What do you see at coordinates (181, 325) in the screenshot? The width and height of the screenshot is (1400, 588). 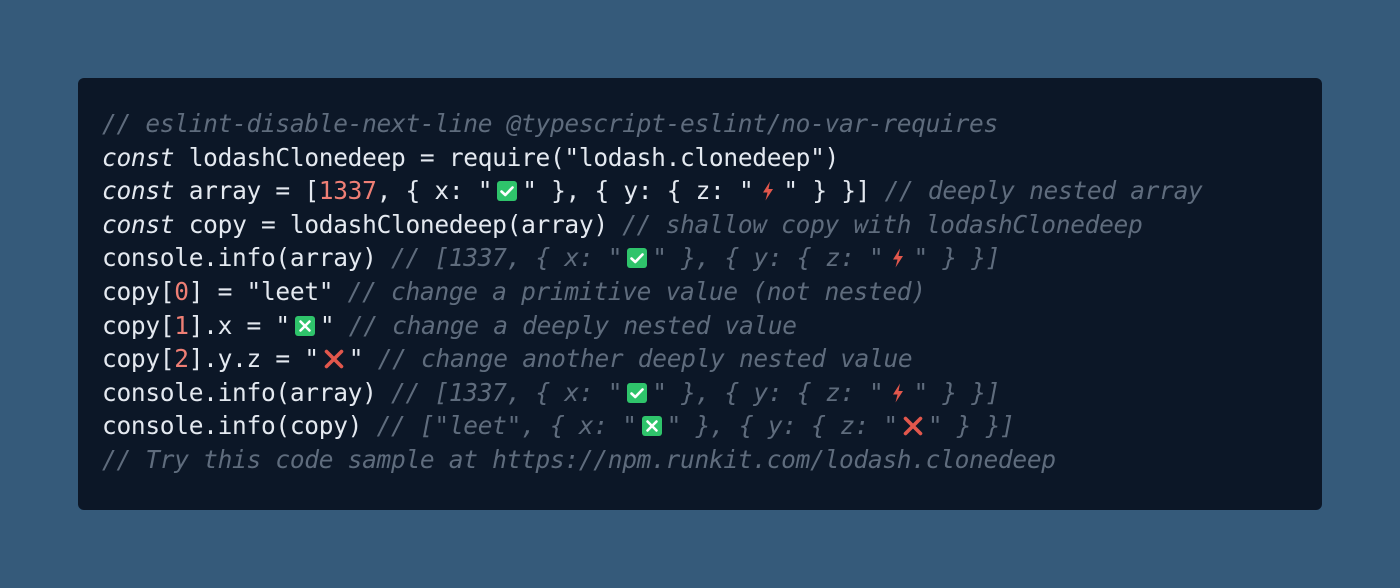 I see `code-number: 1` at bounding box center [181, 325].